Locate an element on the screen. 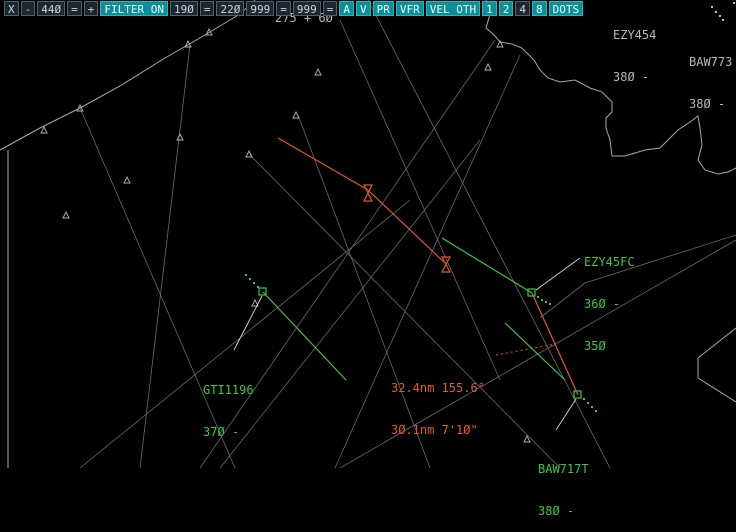 The height and width of the screenshot is (532, 736). conflict-distance-line is located at coordinates (526, 349).